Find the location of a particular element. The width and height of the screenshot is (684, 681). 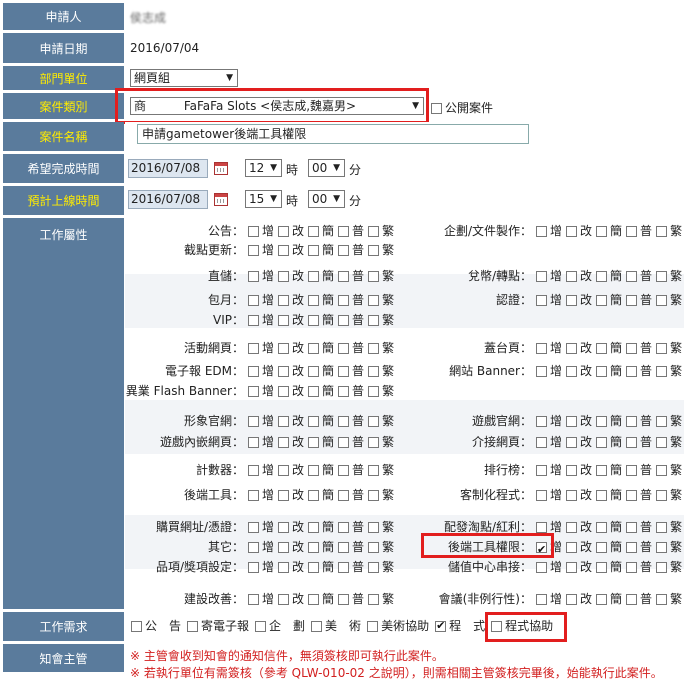

department-select: 網頁組 ▼ is located at coordinates (184, 78).